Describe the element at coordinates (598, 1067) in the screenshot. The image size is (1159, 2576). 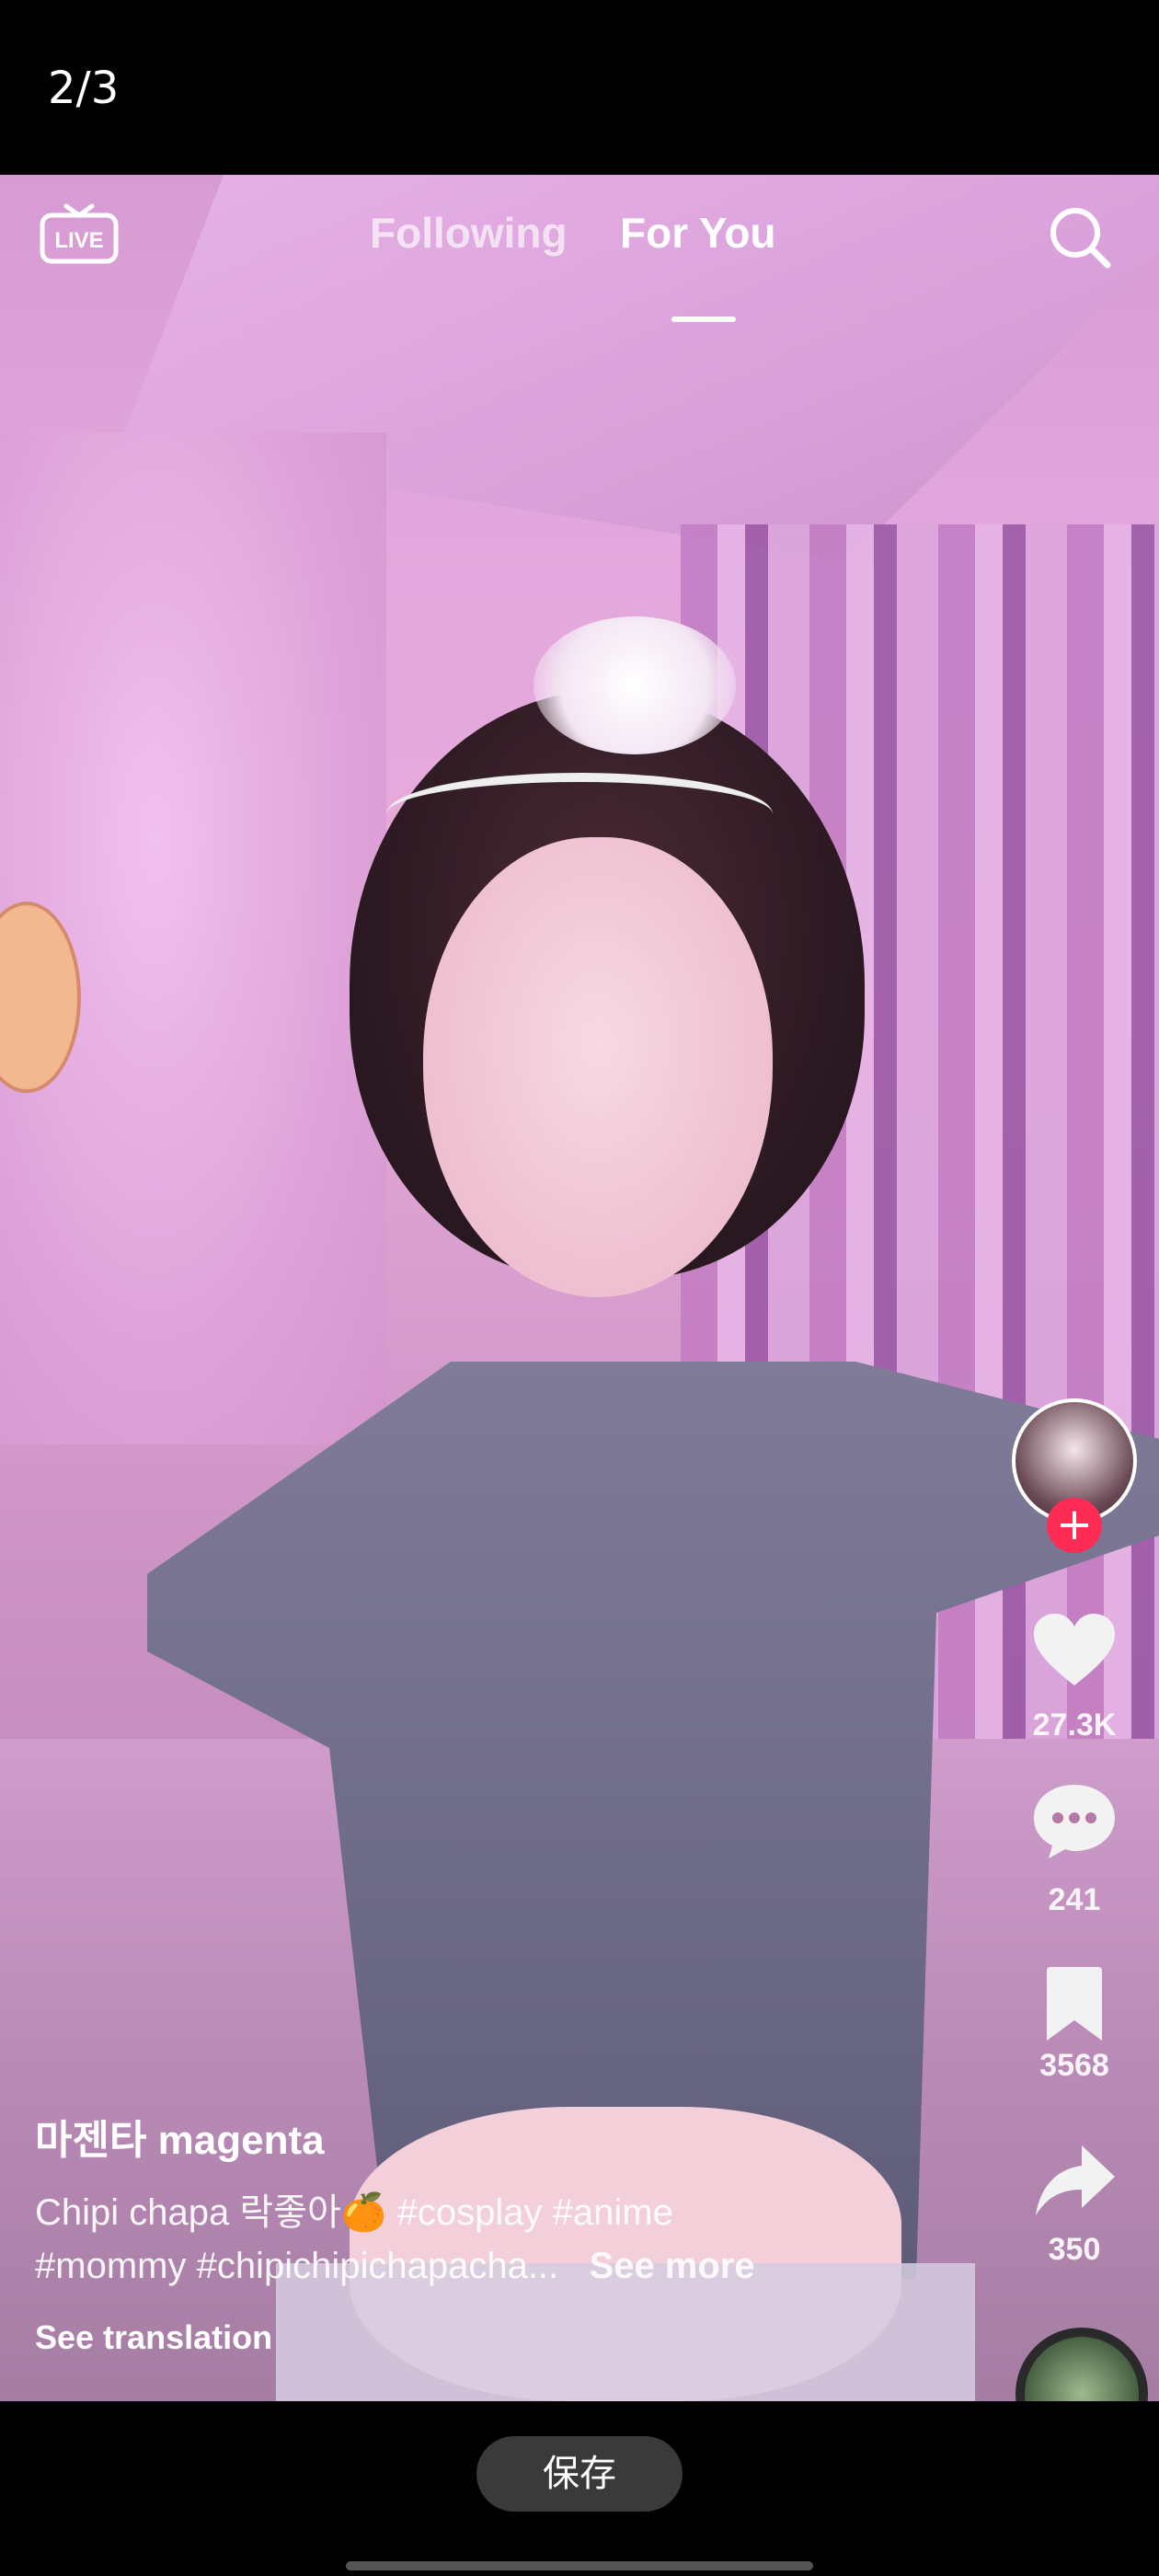
I see `figure-face` at that location.